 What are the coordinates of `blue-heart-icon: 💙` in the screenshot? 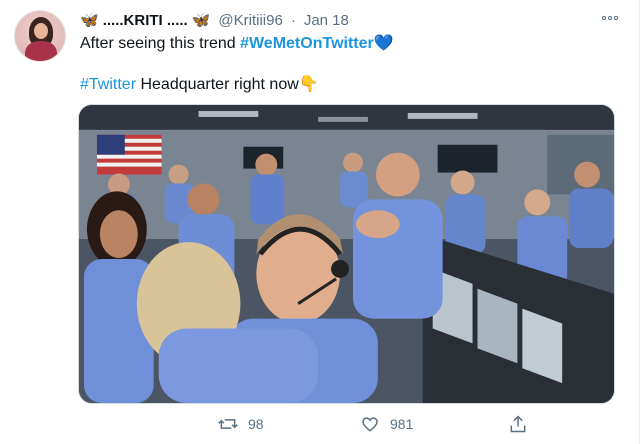 It's located at (383, 43).